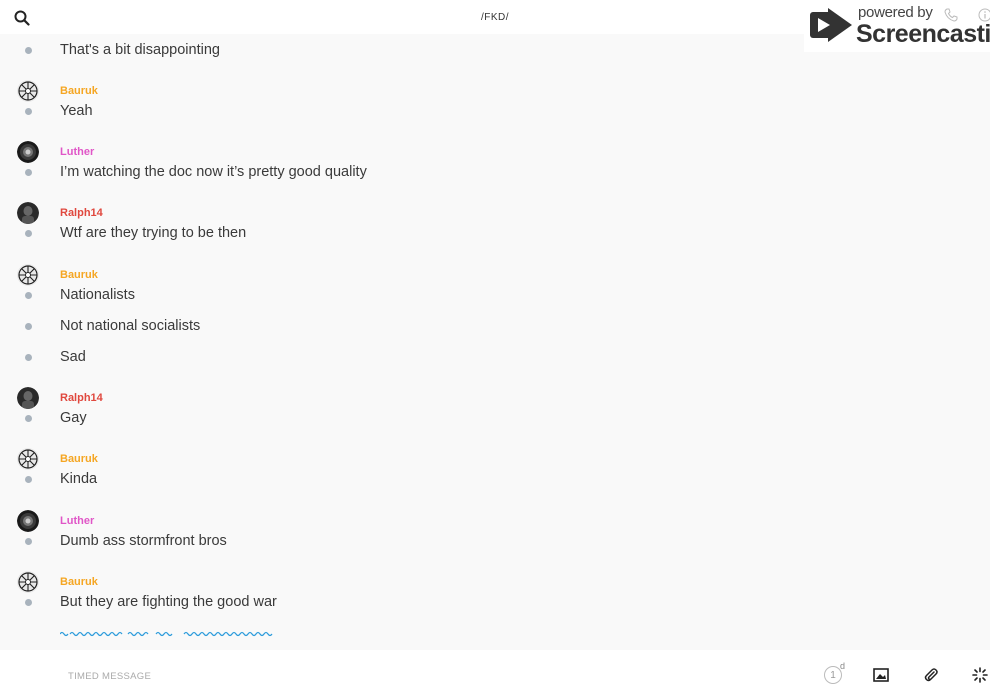 This screenshot has width=990, height=700. I want to click on room-title: /FKD/, so click(495, 17).